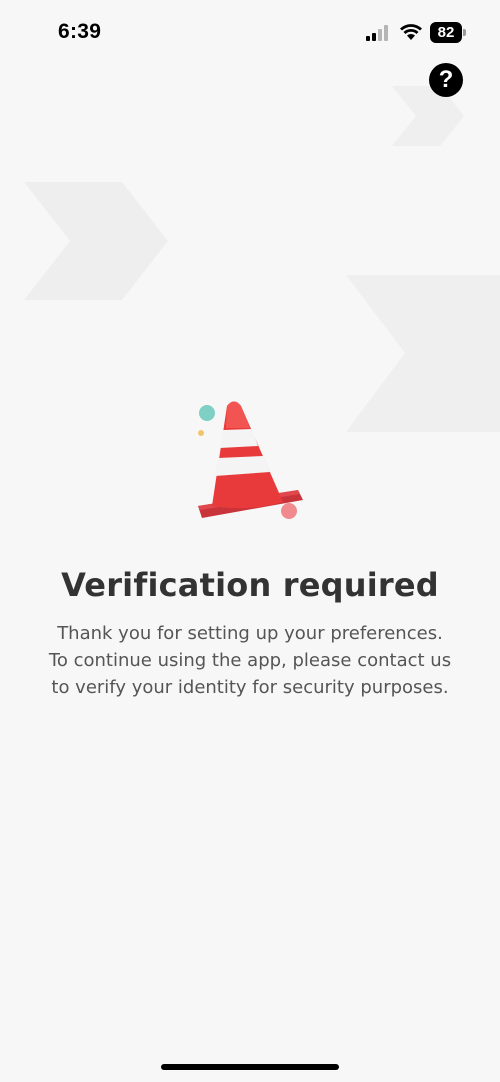 This screenshot has width=500, height=1082. I want to click on battery-icon: 82, so click(449, 32).